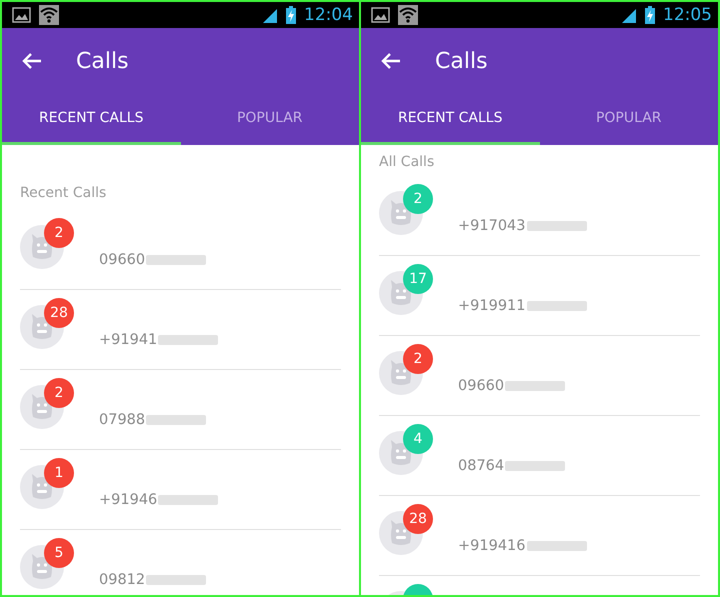 This screenshot has height=597, width=720. I want to click on phone-number: +917043, so click(492, 226).